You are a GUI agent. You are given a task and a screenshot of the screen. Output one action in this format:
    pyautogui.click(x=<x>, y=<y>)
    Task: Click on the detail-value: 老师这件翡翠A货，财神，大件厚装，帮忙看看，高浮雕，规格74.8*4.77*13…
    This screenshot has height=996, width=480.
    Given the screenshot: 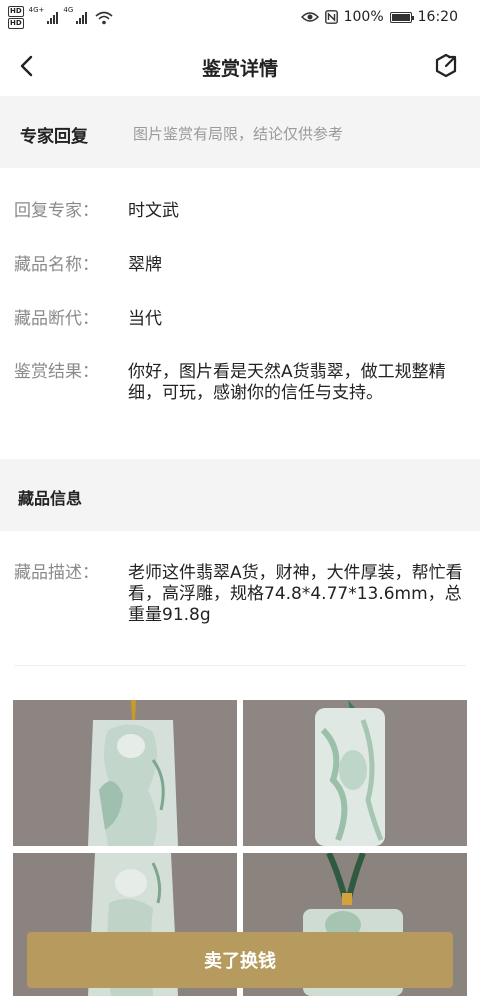 What is the action you would take?
    pyautogui.click(x=295, y=594)
    